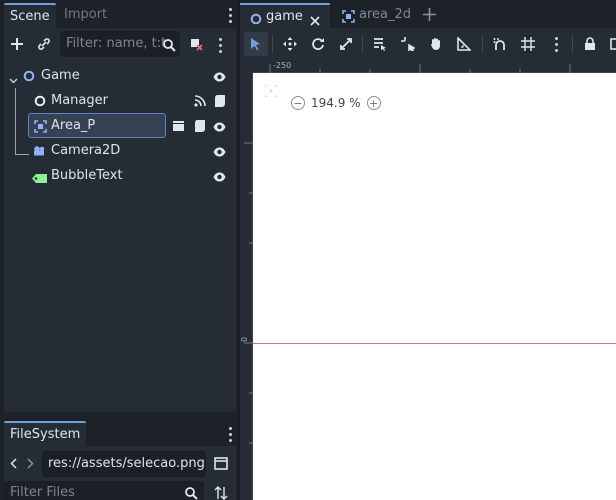 This screenshot has width=616, height=500. What do you see at coordinates (346, 44) in the screenshot?
I see `scale-icon` at bounding box center [346, 44].